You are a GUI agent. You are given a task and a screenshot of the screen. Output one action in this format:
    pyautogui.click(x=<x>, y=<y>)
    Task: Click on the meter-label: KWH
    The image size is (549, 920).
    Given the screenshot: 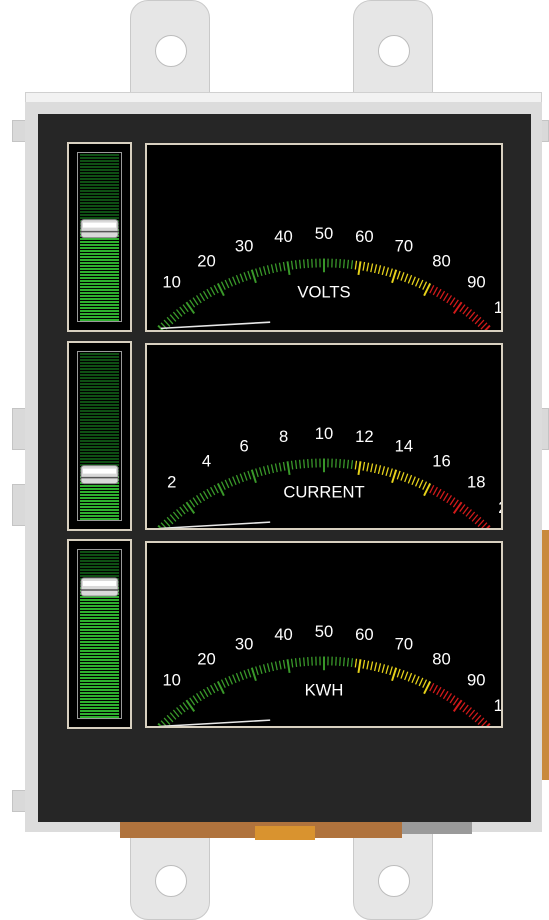 What is the action you would take?
    pyautogui.click(x=324, y=690)
    